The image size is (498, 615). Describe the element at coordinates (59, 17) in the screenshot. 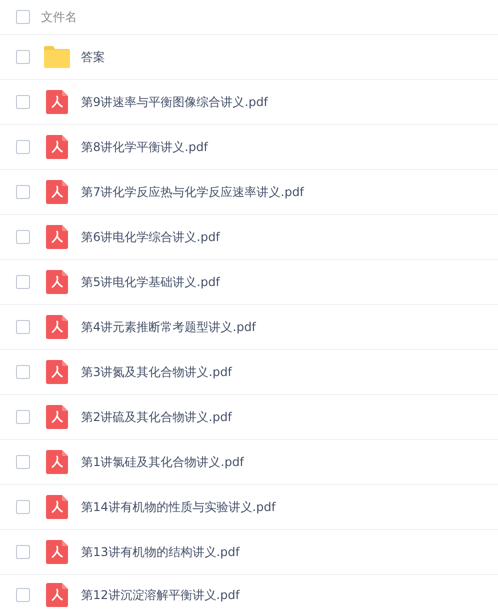

I see `column-header: 文件名` at that location.